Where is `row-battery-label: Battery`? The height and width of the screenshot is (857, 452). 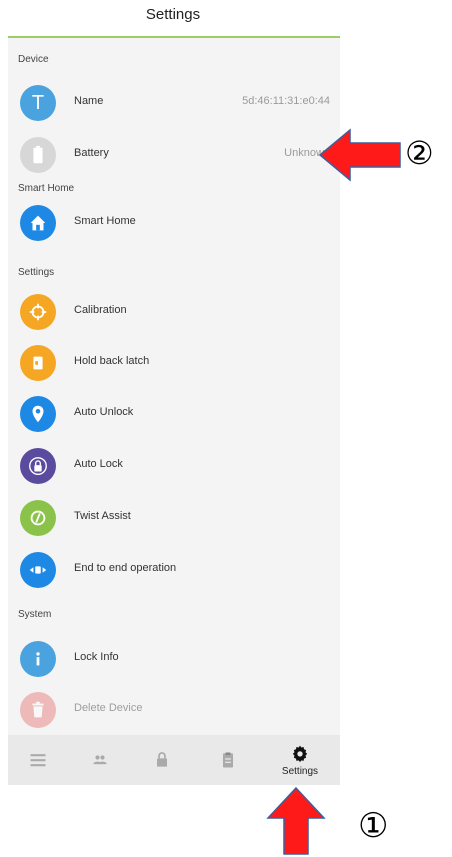
row-battery-label: Battery is located at coordinates (91, 153).